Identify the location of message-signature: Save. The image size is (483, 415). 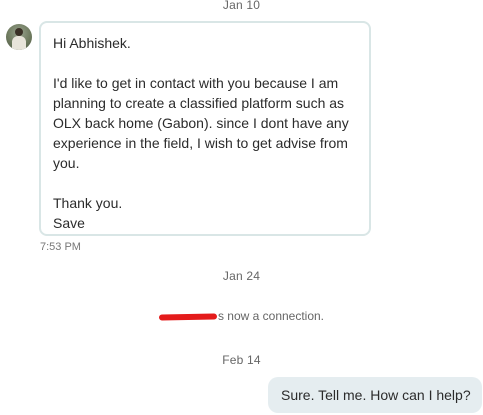
(69, 223).